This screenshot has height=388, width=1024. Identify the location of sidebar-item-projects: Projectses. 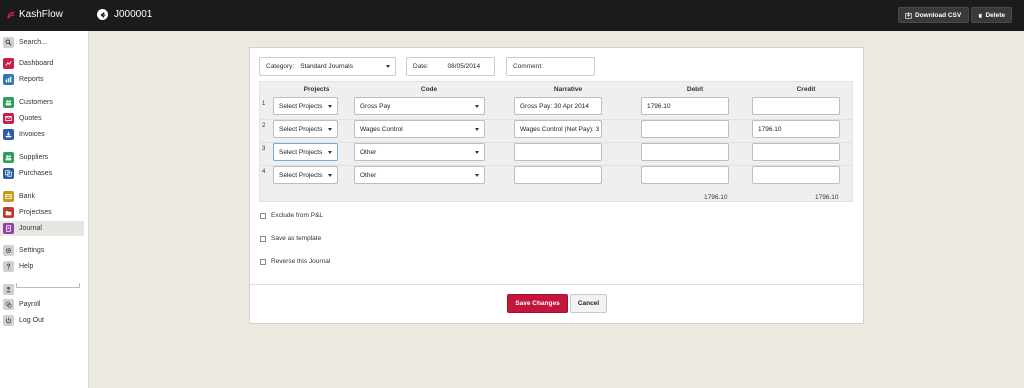
(42, 212).